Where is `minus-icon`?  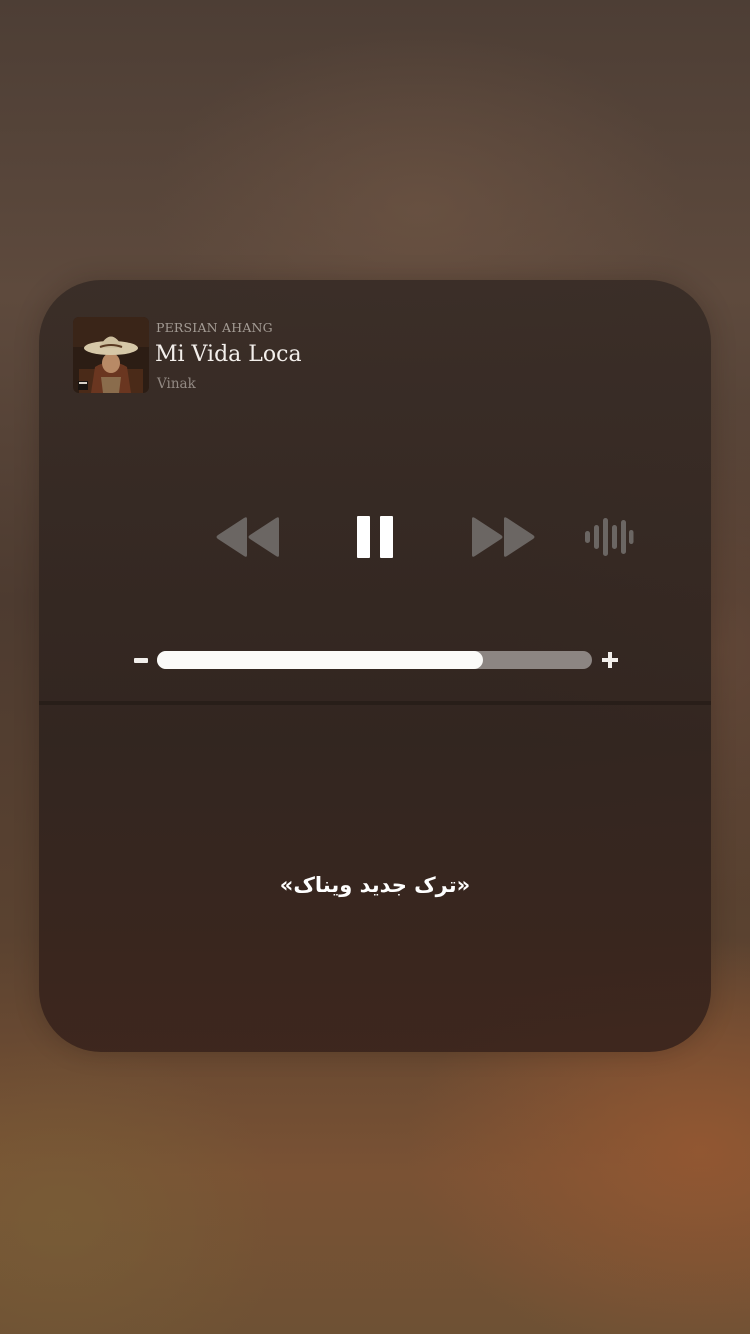
minus-icon is located at coordinates (141, 660).